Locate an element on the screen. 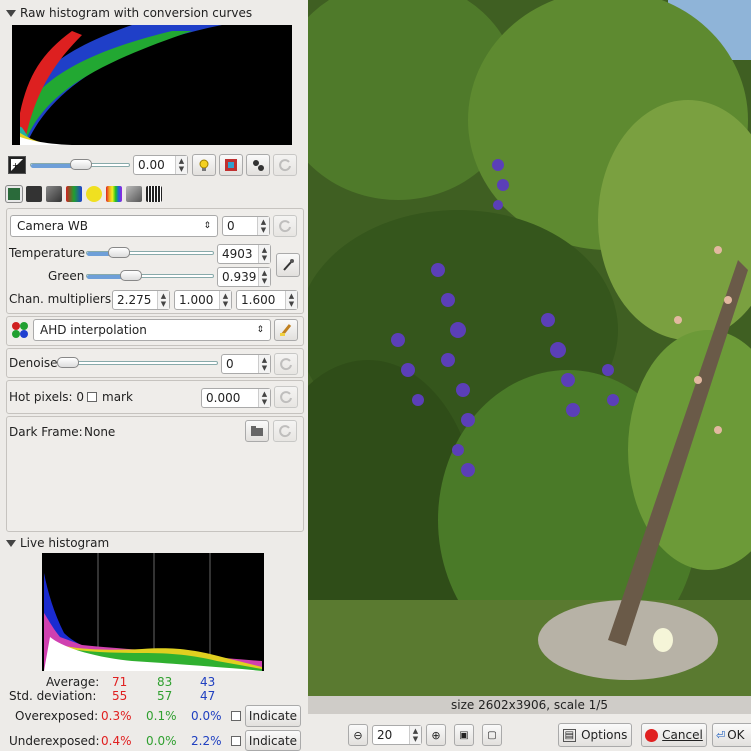 The image size is (751, 751). overexposed-indicate-button: Indicate is located at coordinates (273, 716).